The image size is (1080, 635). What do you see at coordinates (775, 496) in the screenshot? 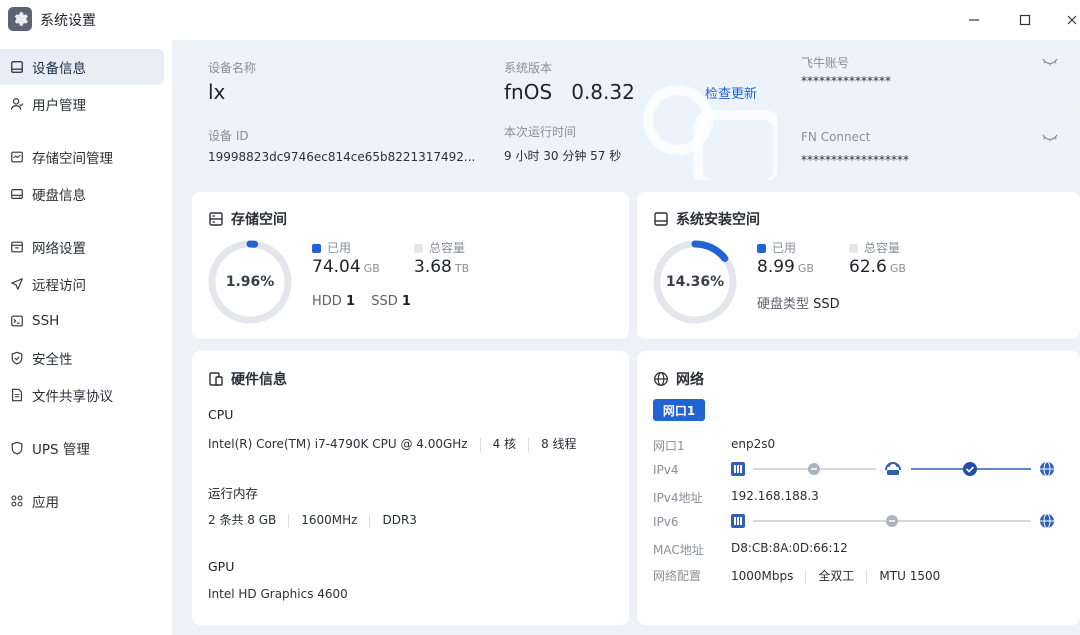
I see `ipv4-address-value: 192.168.188.3` at bounding box center [775, 496].